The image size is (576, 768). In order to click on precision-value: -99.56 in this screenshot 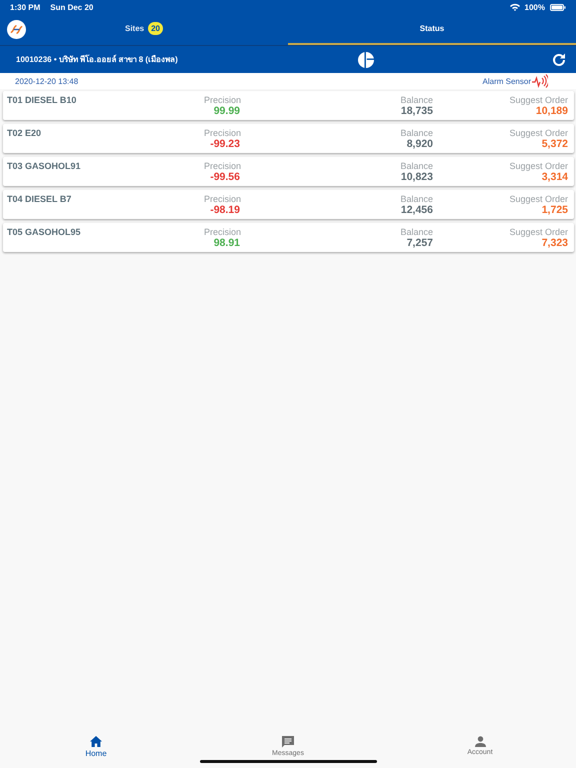, I will do `click(225, 177)`.